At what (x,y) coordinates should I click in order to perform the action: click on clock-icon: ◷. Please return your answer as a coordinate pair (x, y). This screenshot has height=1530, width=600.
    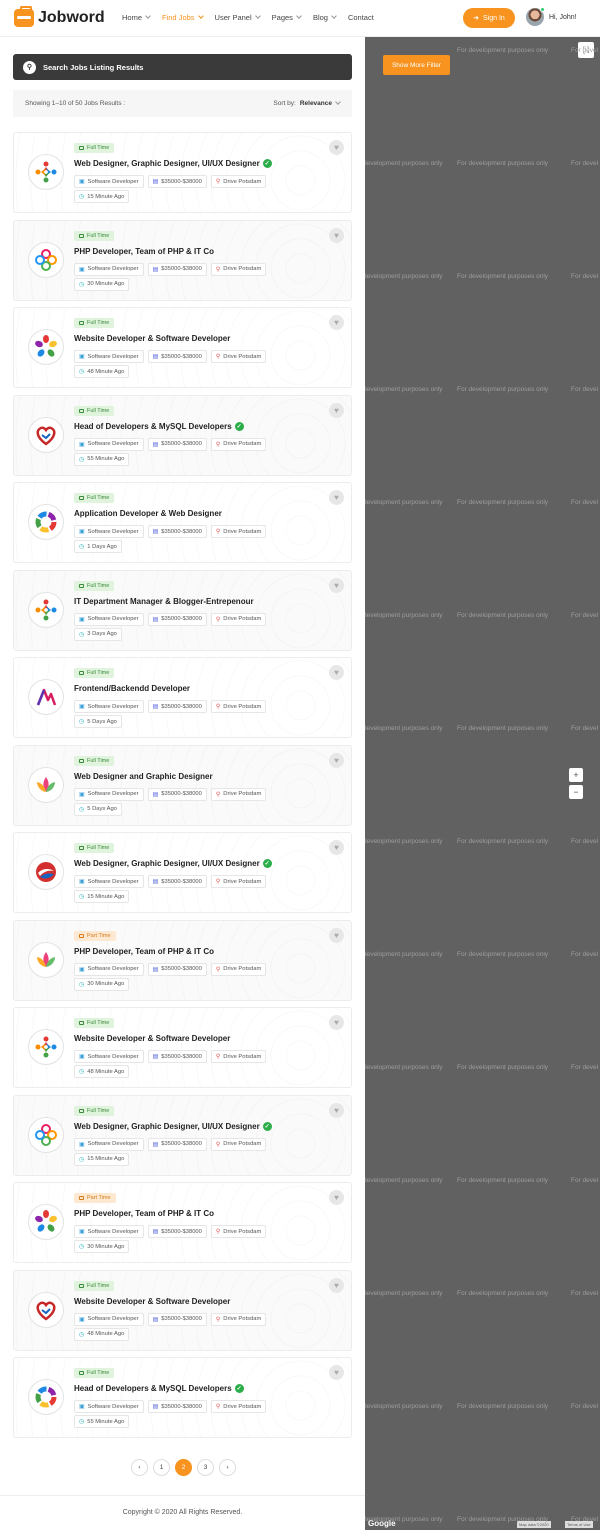
    Looking at the image, I should click on (82, 634).